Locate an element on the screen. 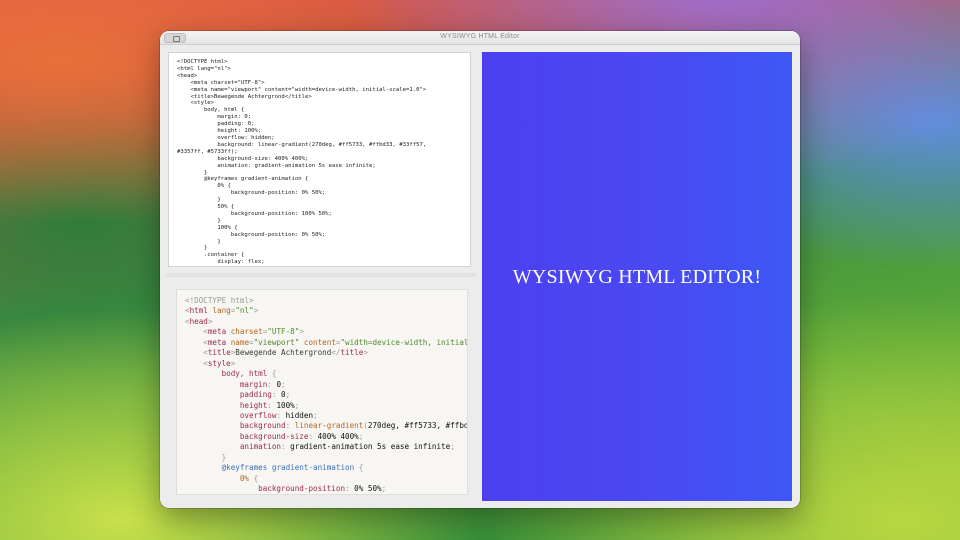 This screenshot has height=540, width=960. code-line: height: 100%; is located at coordinates (219, 131).